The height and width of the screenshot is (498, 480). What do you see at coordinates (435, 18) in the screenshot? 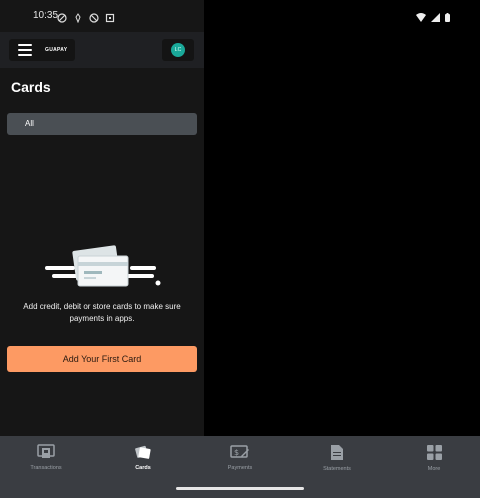
I see `signal-icon` at bounding box center [435, 18].